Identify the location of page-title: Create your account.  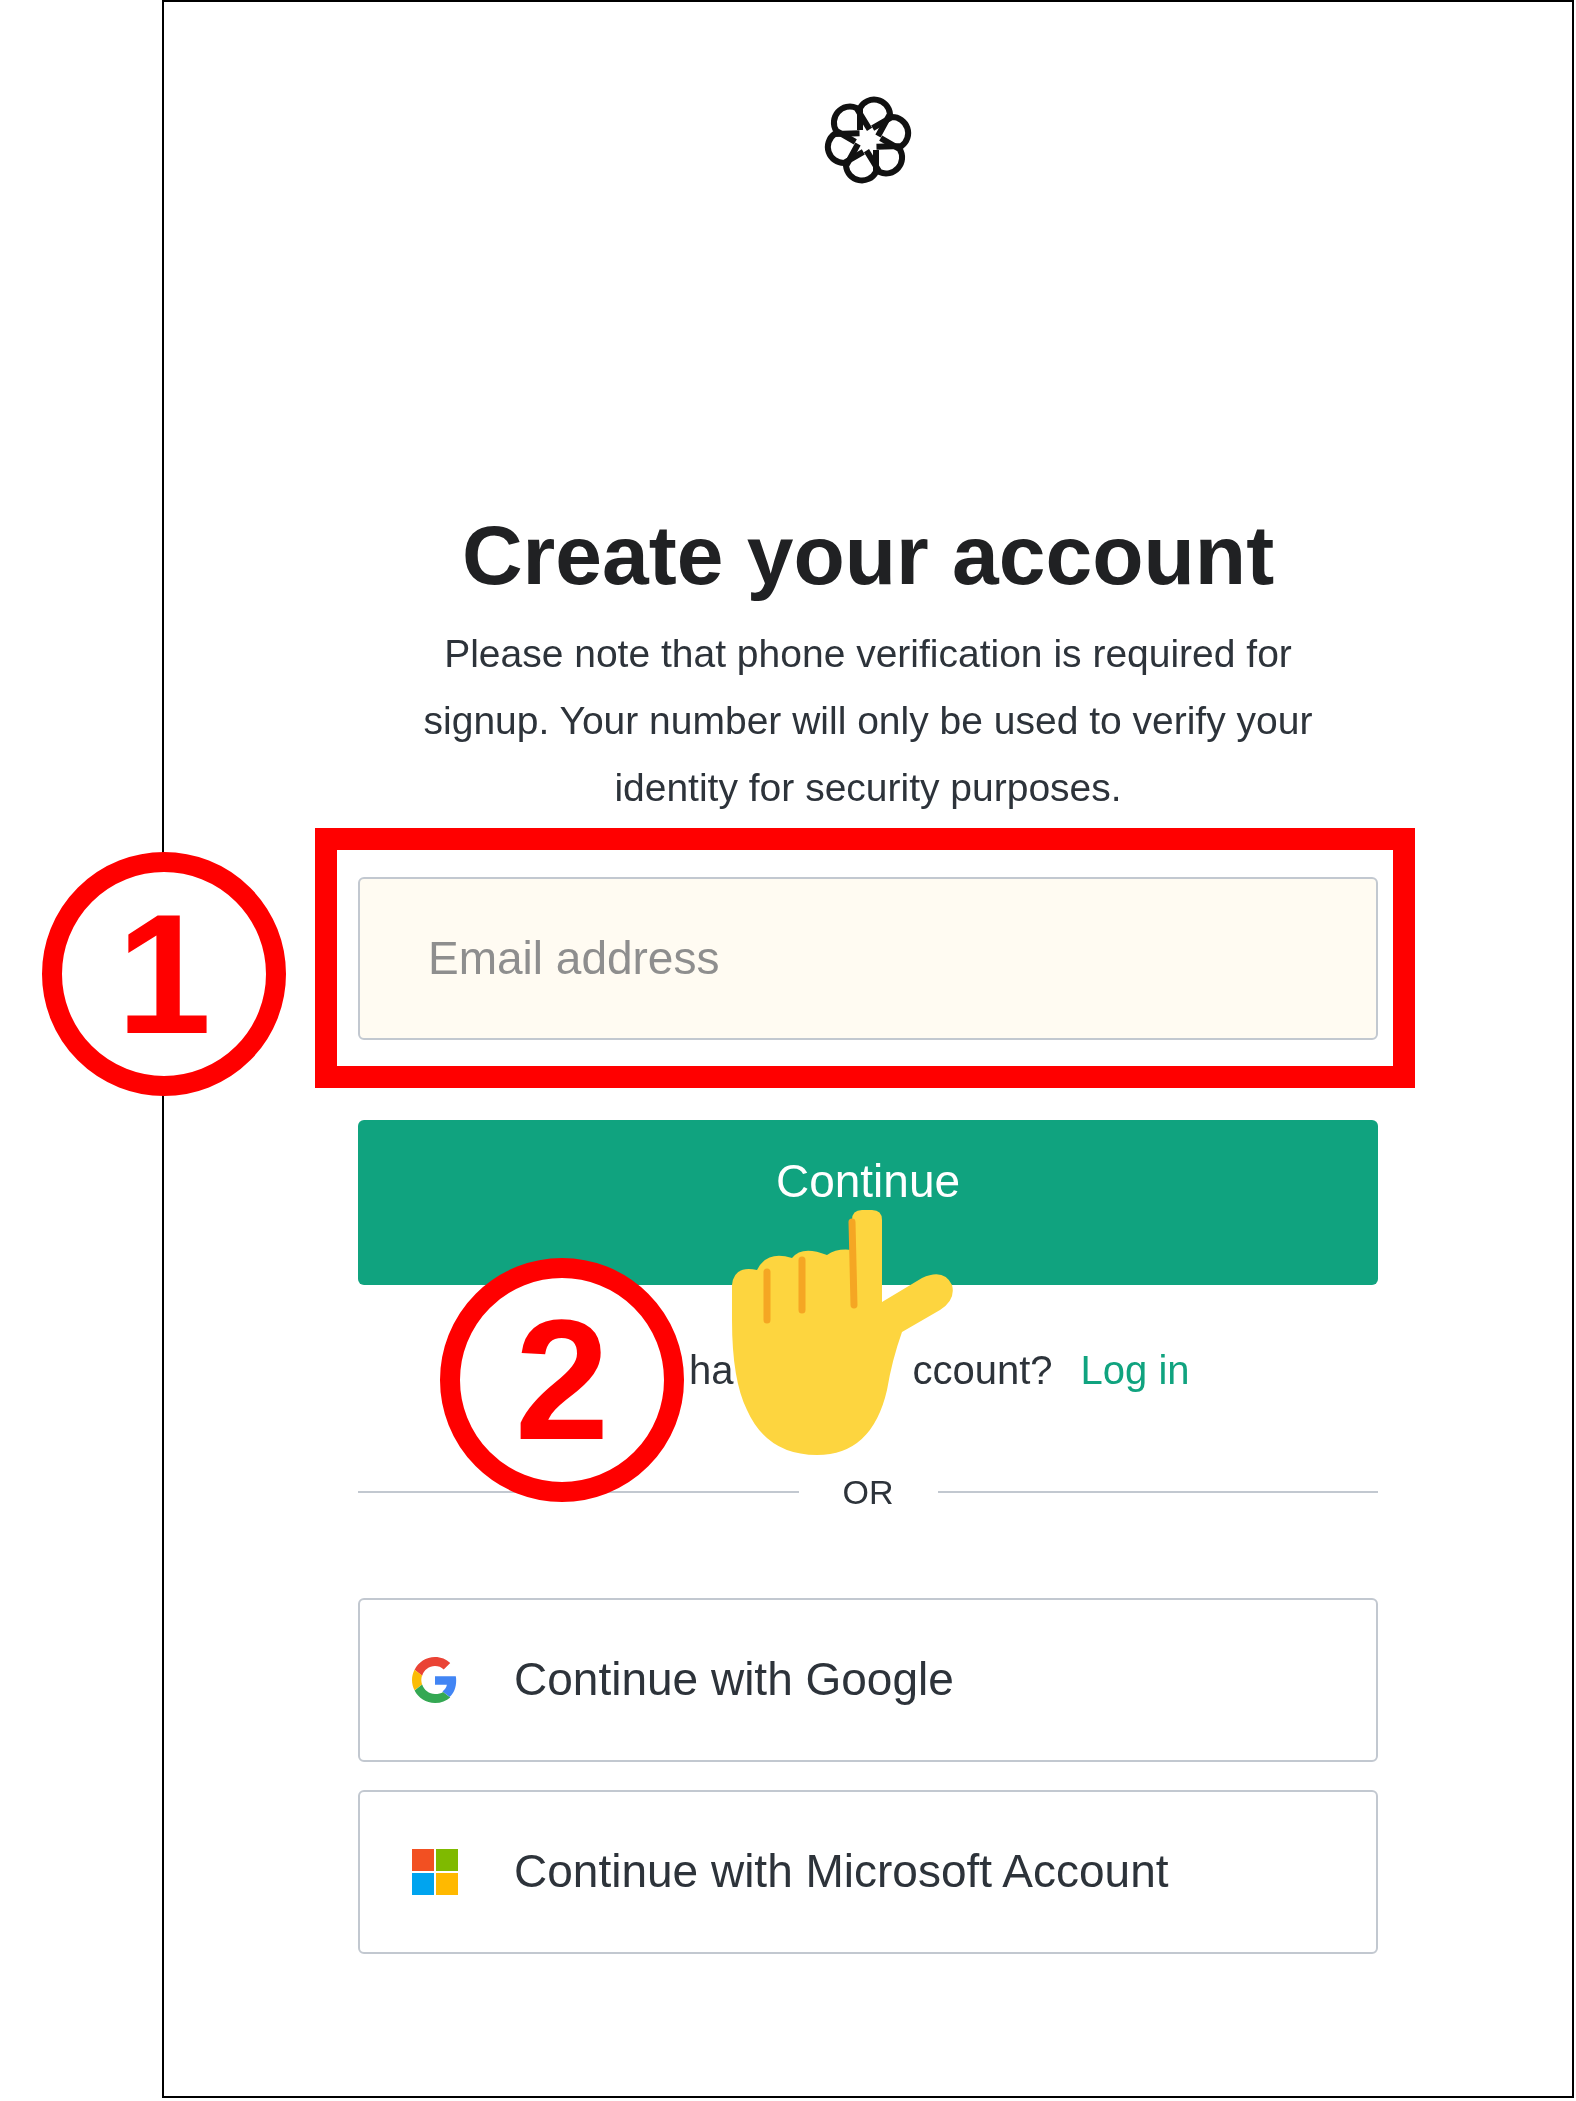
(868, 555).